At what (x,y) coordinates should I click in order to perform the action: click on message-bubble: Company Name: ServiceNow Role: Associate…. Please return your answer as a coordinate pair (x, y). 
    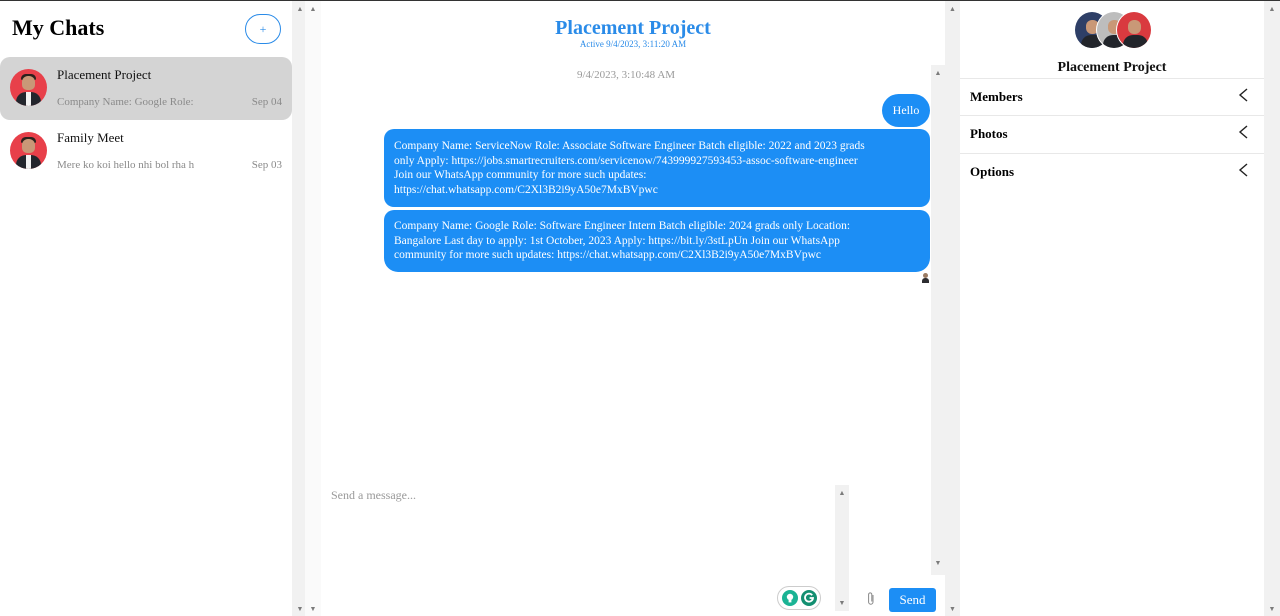
    Looking at the image, I should click on (657, 168).